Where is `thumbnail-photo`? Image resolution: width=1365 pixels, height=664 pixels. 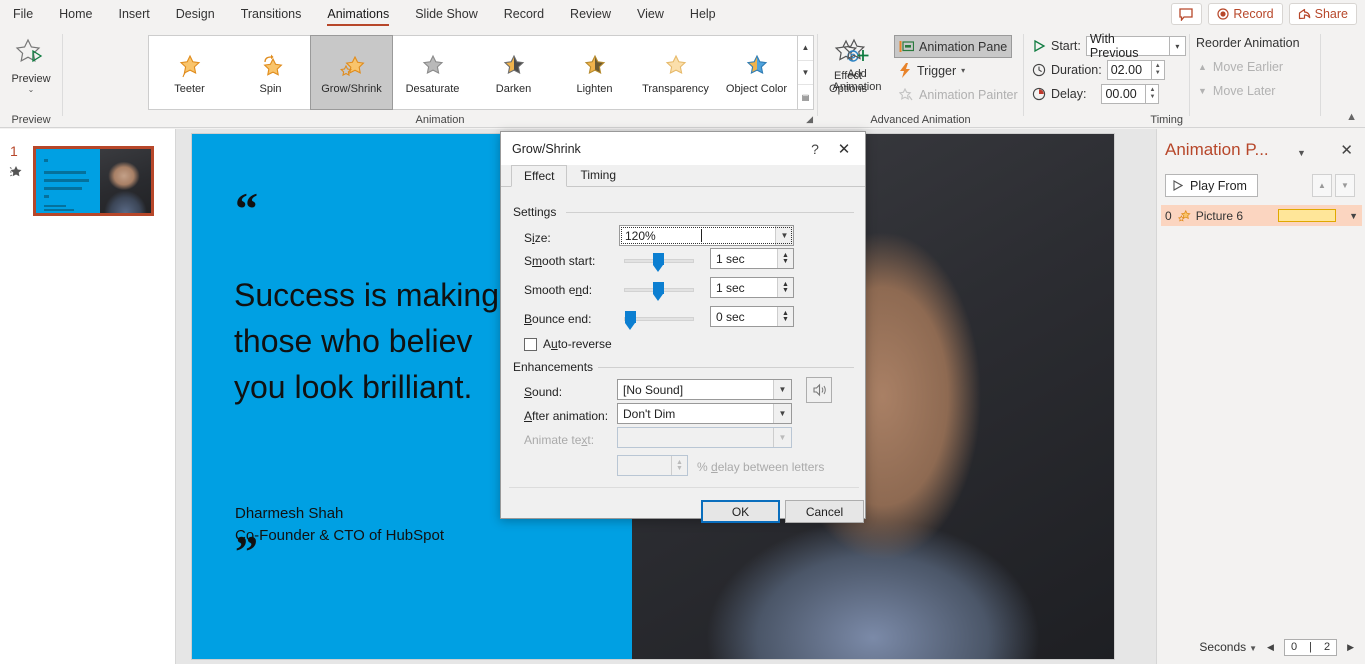
thumbnail-photo is located at coordinates (125, 181).